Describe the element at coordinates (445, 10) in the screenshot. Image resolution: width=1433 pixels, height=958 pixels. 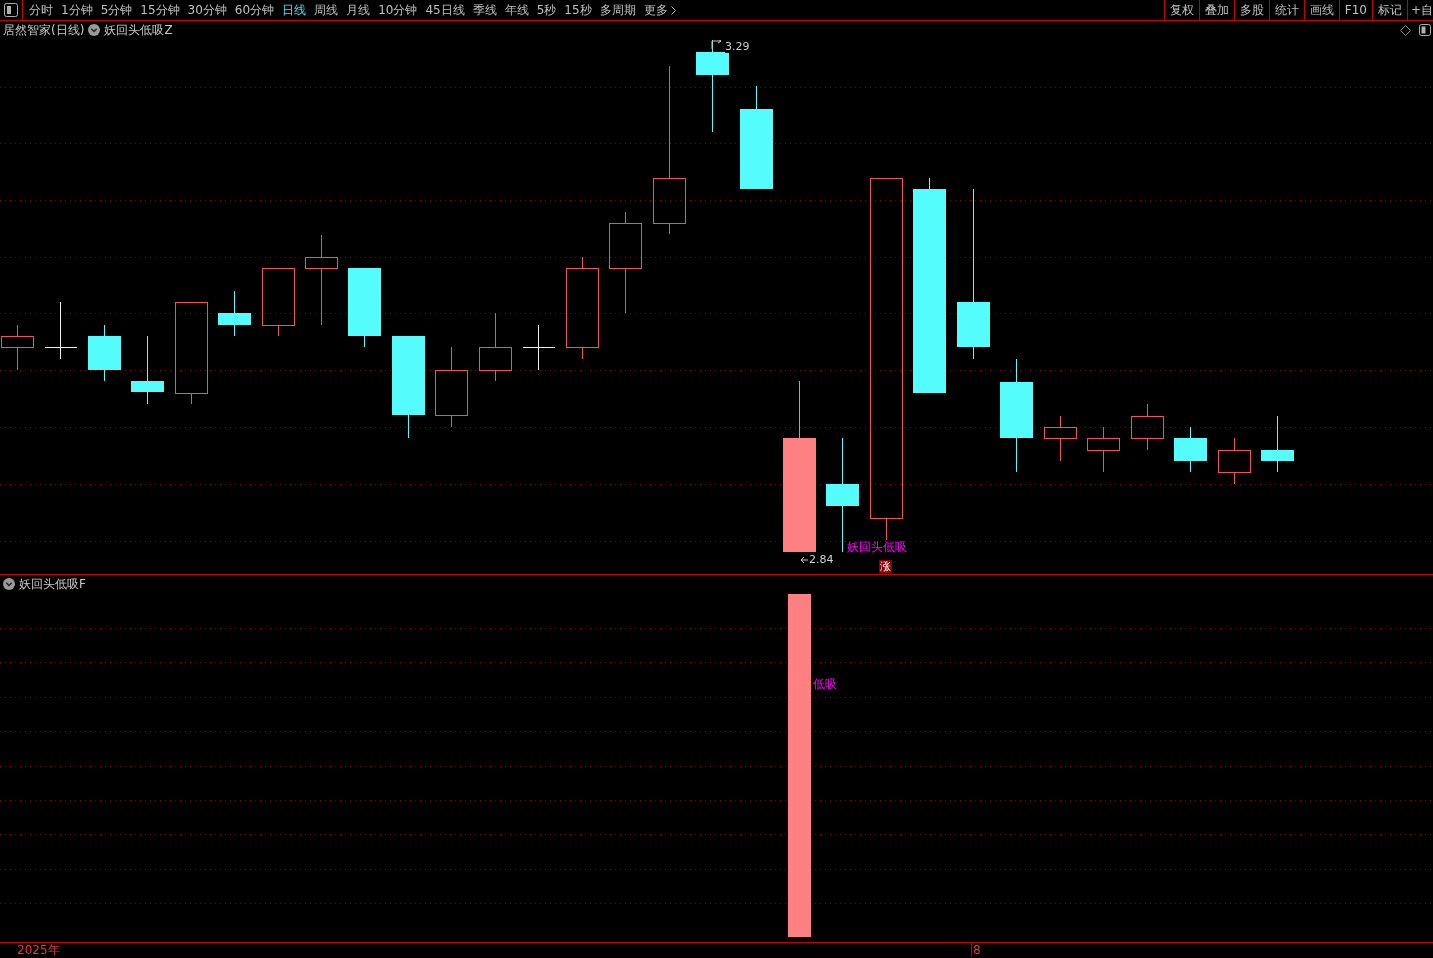
I see `period-tab: 45日线` at that location.